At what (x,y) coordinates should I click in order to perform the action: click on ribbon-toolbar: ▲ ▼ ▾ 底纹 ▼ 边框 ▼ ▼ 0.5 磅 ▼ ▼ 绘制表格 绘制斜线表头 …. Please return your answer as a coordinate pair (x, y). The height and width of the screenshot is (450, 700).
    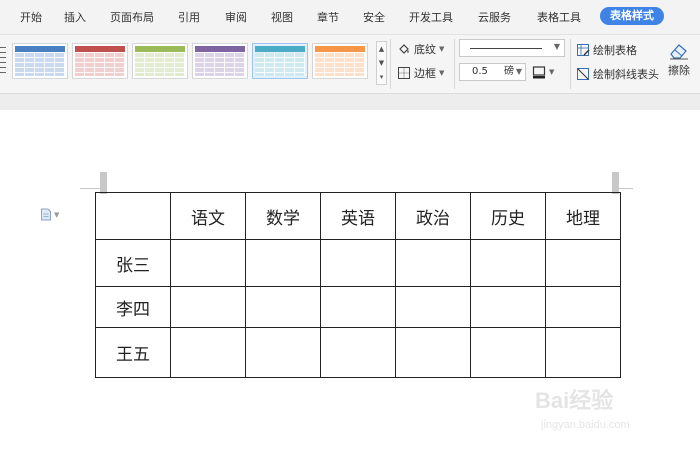
    Looking at the image, I should click on (350, 64).